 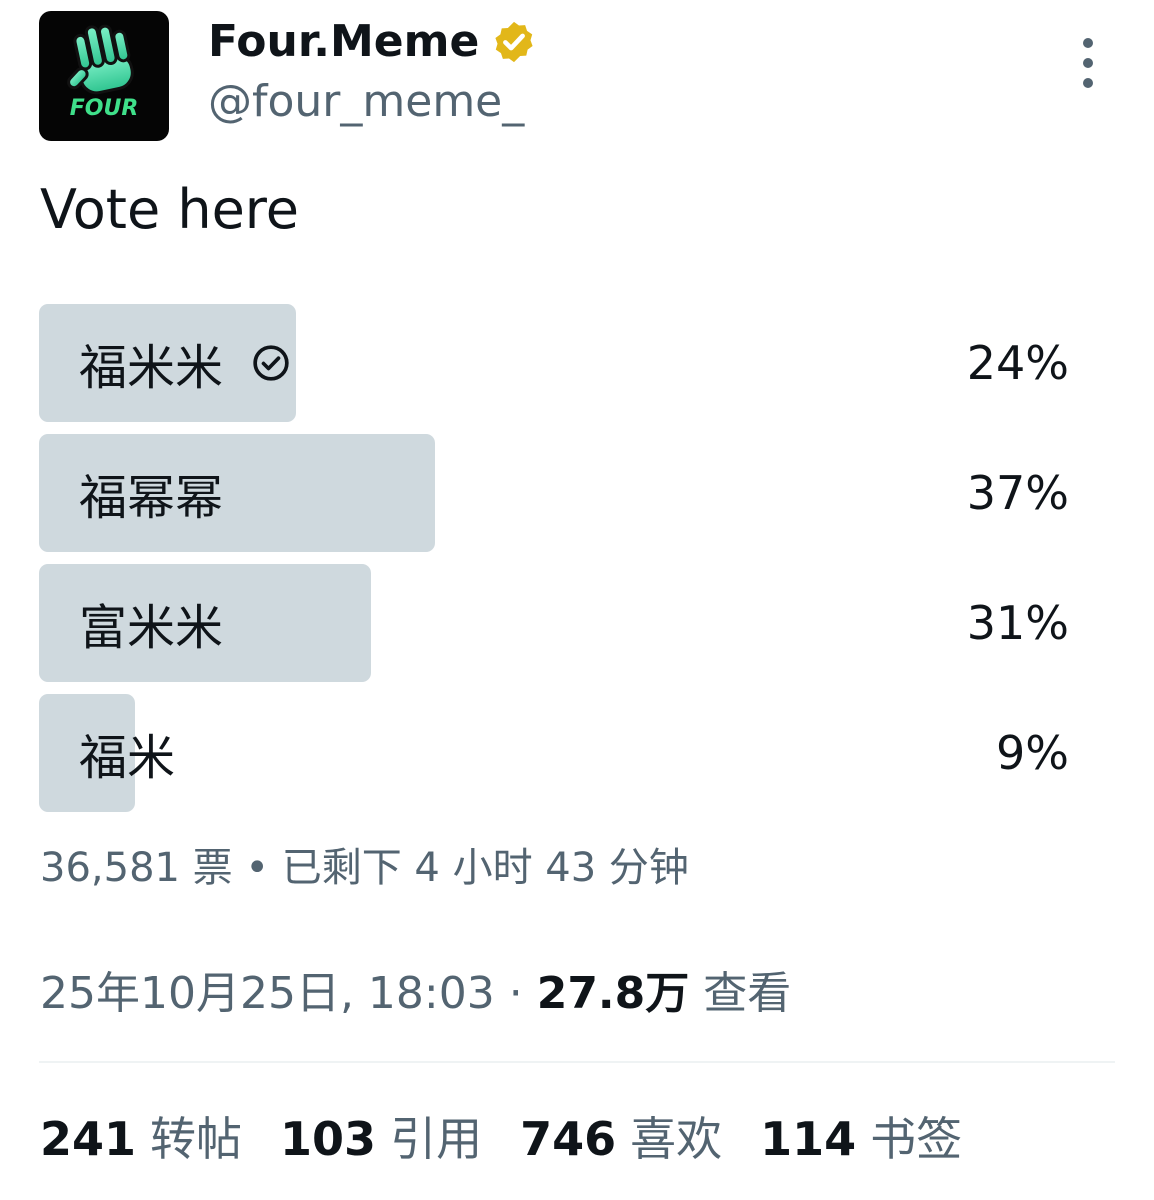 I want to click on poll-option-label-row: 富米米, so click(x=151, y=623).